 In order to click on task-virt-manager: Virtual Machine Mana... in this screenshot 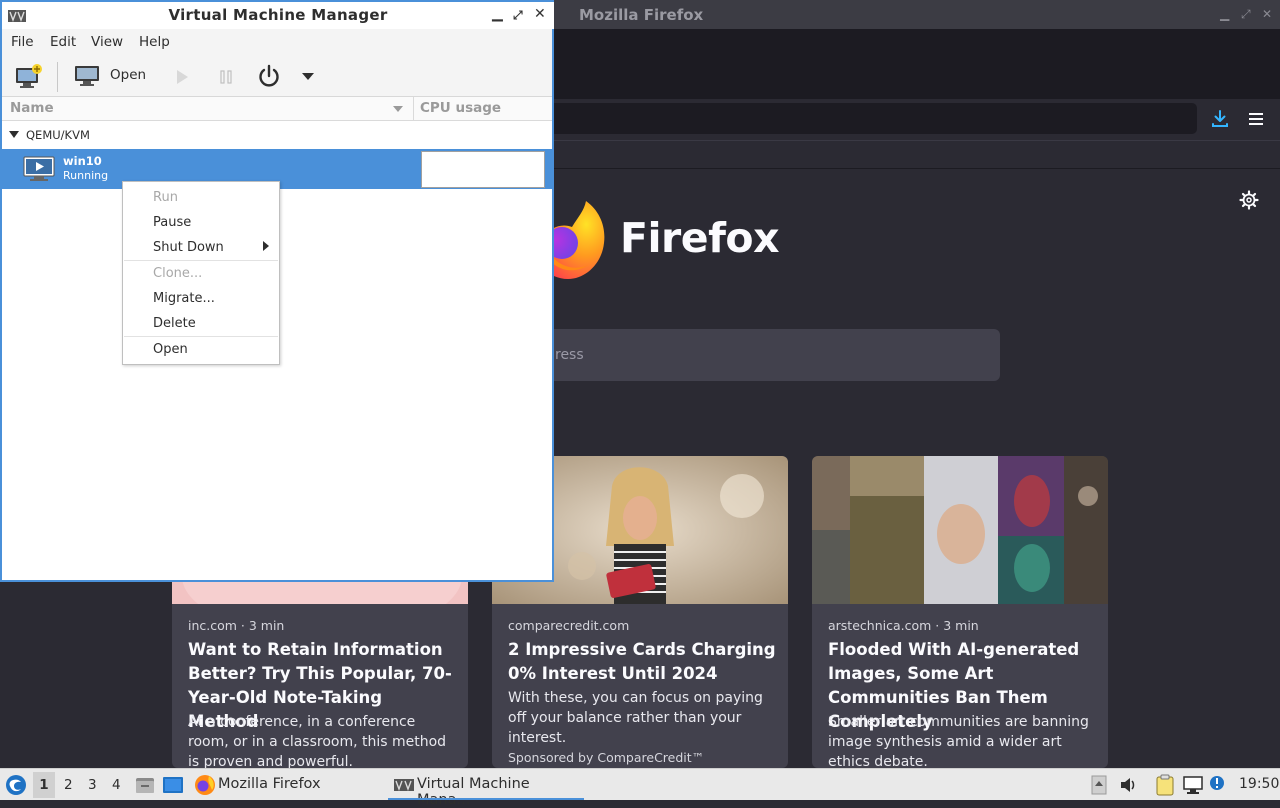, I will do `click(488, 788)`.